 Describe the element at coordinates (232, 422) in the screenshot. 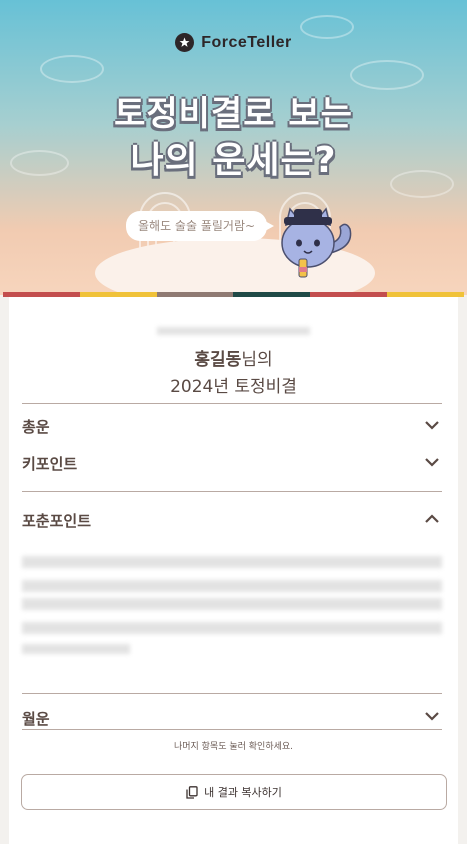

I see `accordion-total: 총운` at that location.